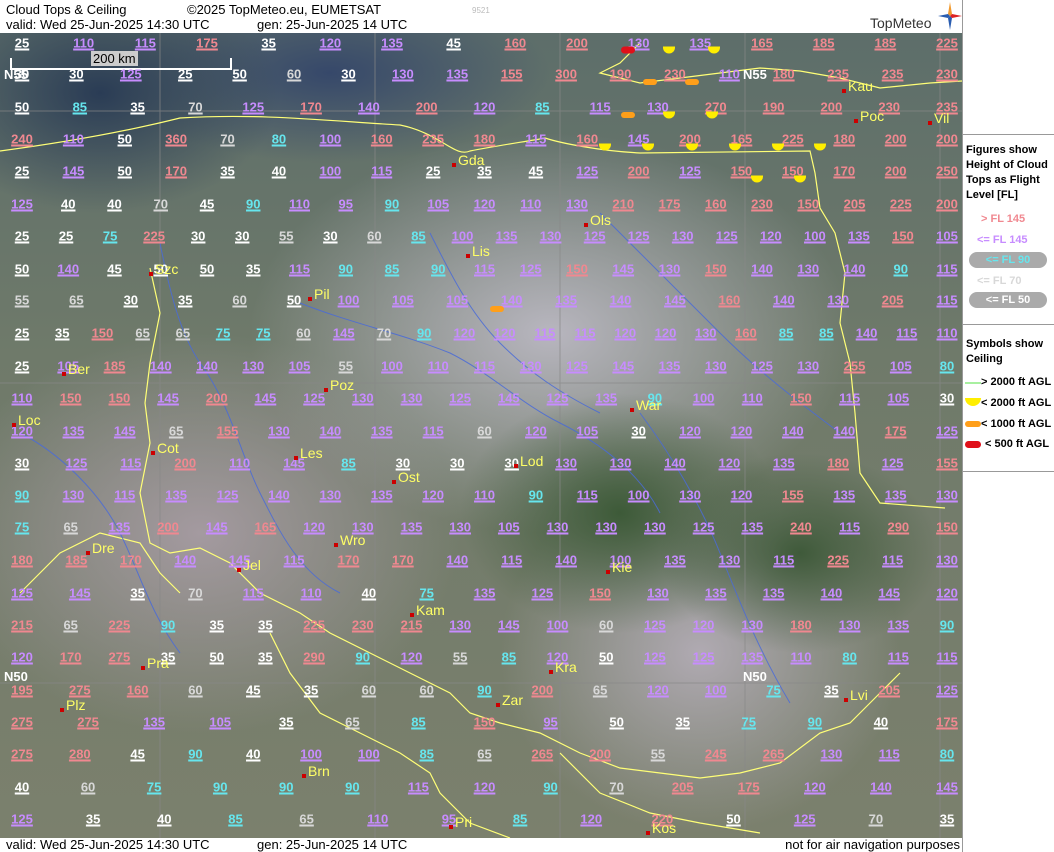 This screenshot has width=1054, height=852. Describe the element at coordinates (1005, 344) in the screenshot. I see `symbols-title-1: Symbols show` at that location.